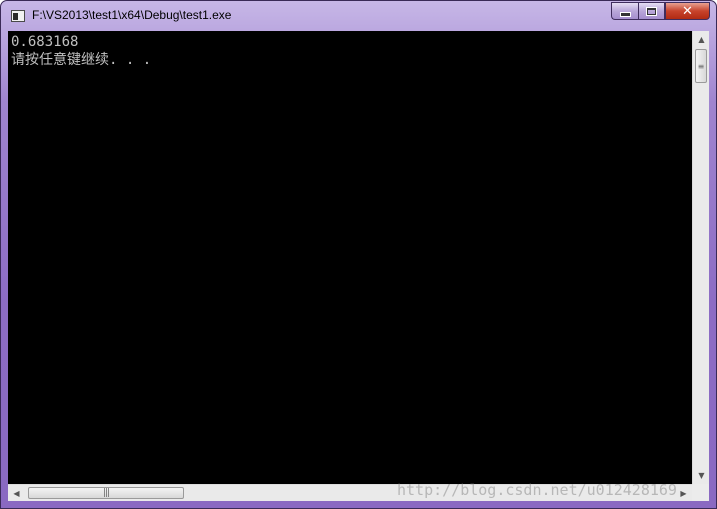 The image size is (717, 509). Describe the element at coordinates (537, 490) in the screenshot. I see `watermark-text: http://blog.csdn.net/u012428169` at that location.